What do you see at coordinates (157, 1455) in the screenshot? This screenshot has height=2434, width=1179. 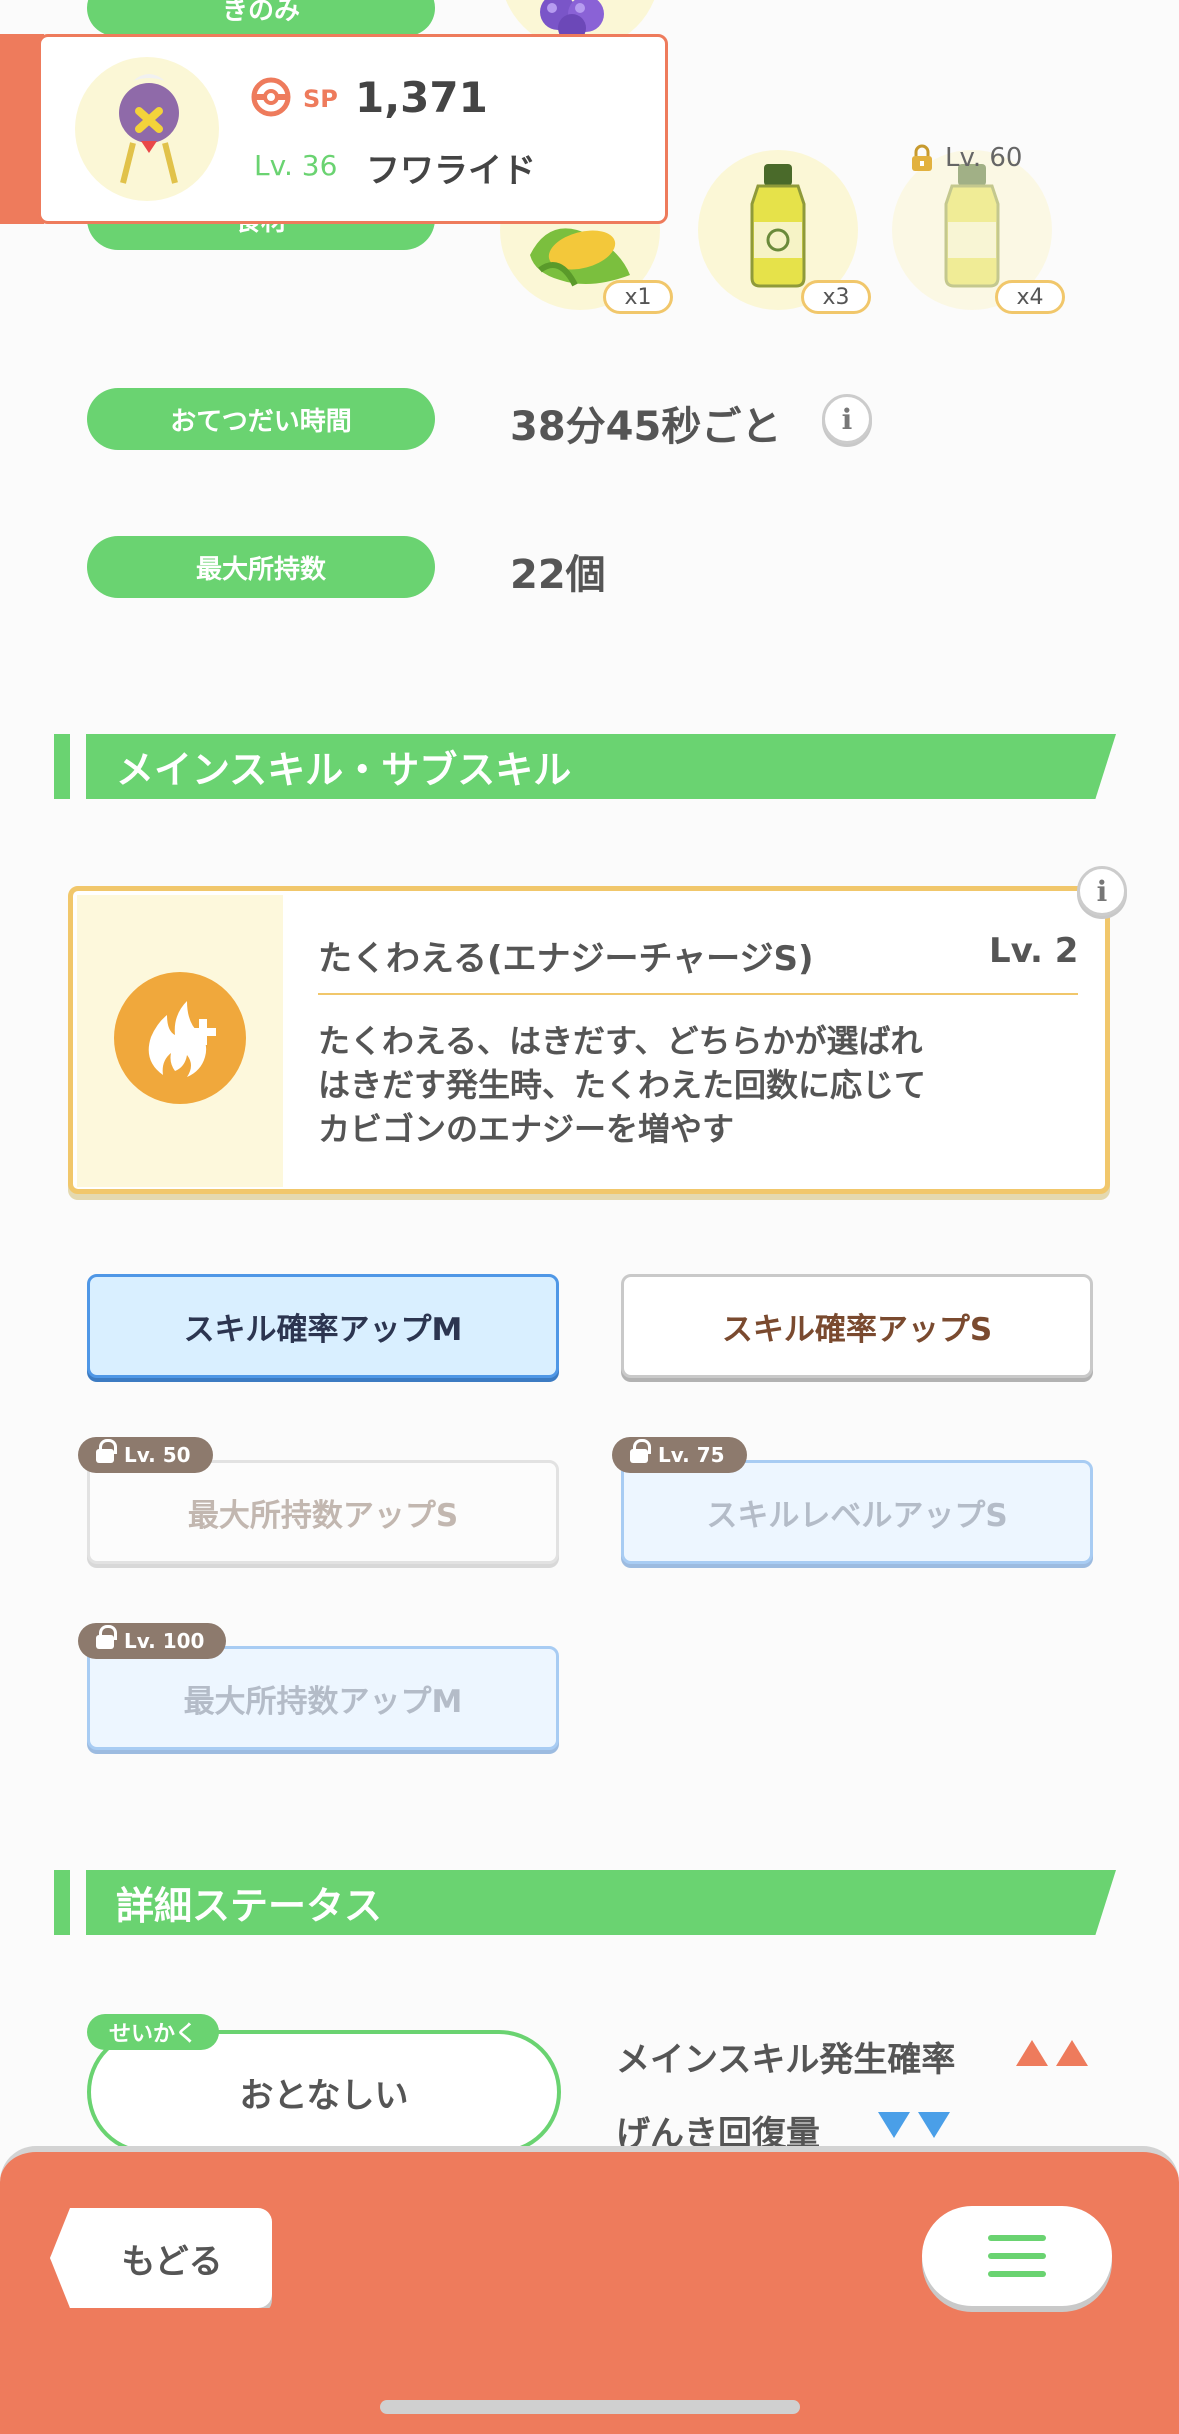 I see `sub-skill-3-lock-level: Lv. 50` at bounding box center [157, 1455].